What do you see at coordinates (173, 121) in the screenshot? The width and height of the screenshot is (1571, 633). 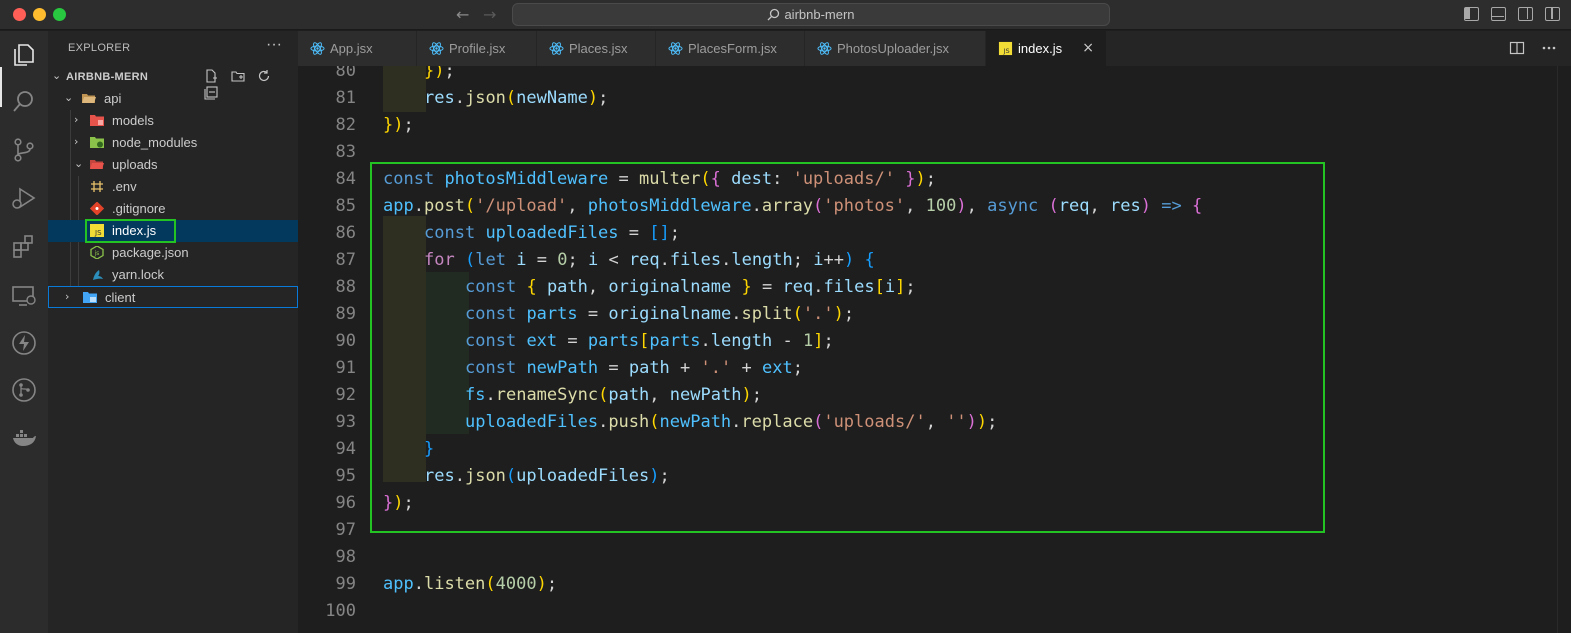 I see `tree-folder-models: › models` at bounding box center [173, 121].